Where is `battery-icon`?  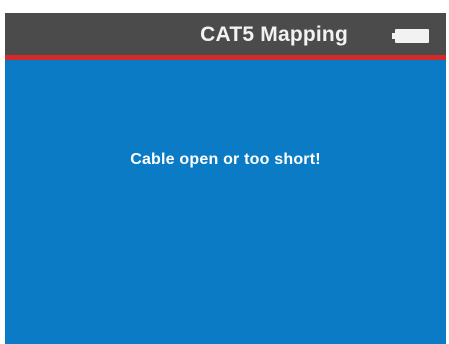 battery-icon is located at coordinates (411, 36).